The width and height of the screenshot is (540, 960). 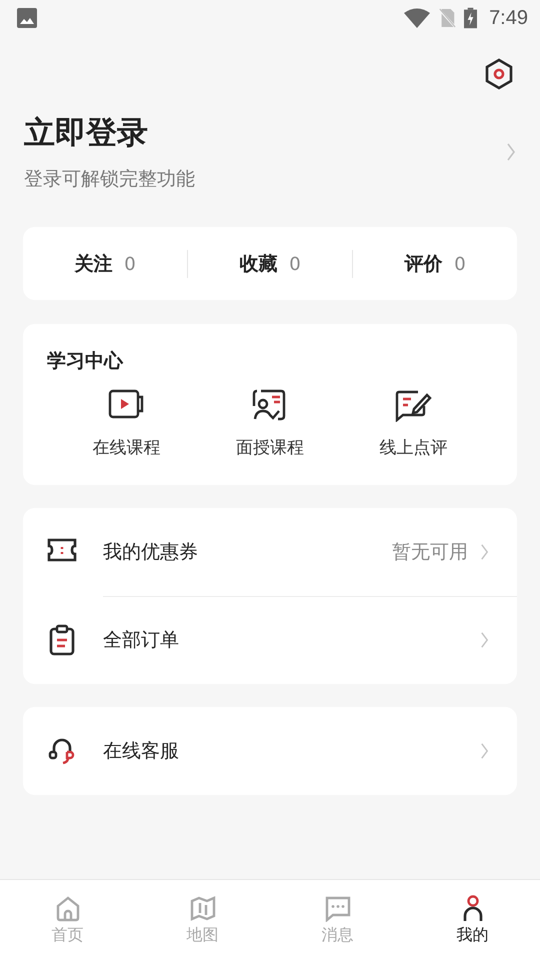 I want to click on menu-label: 在线客服, so click(x=141, y=751).